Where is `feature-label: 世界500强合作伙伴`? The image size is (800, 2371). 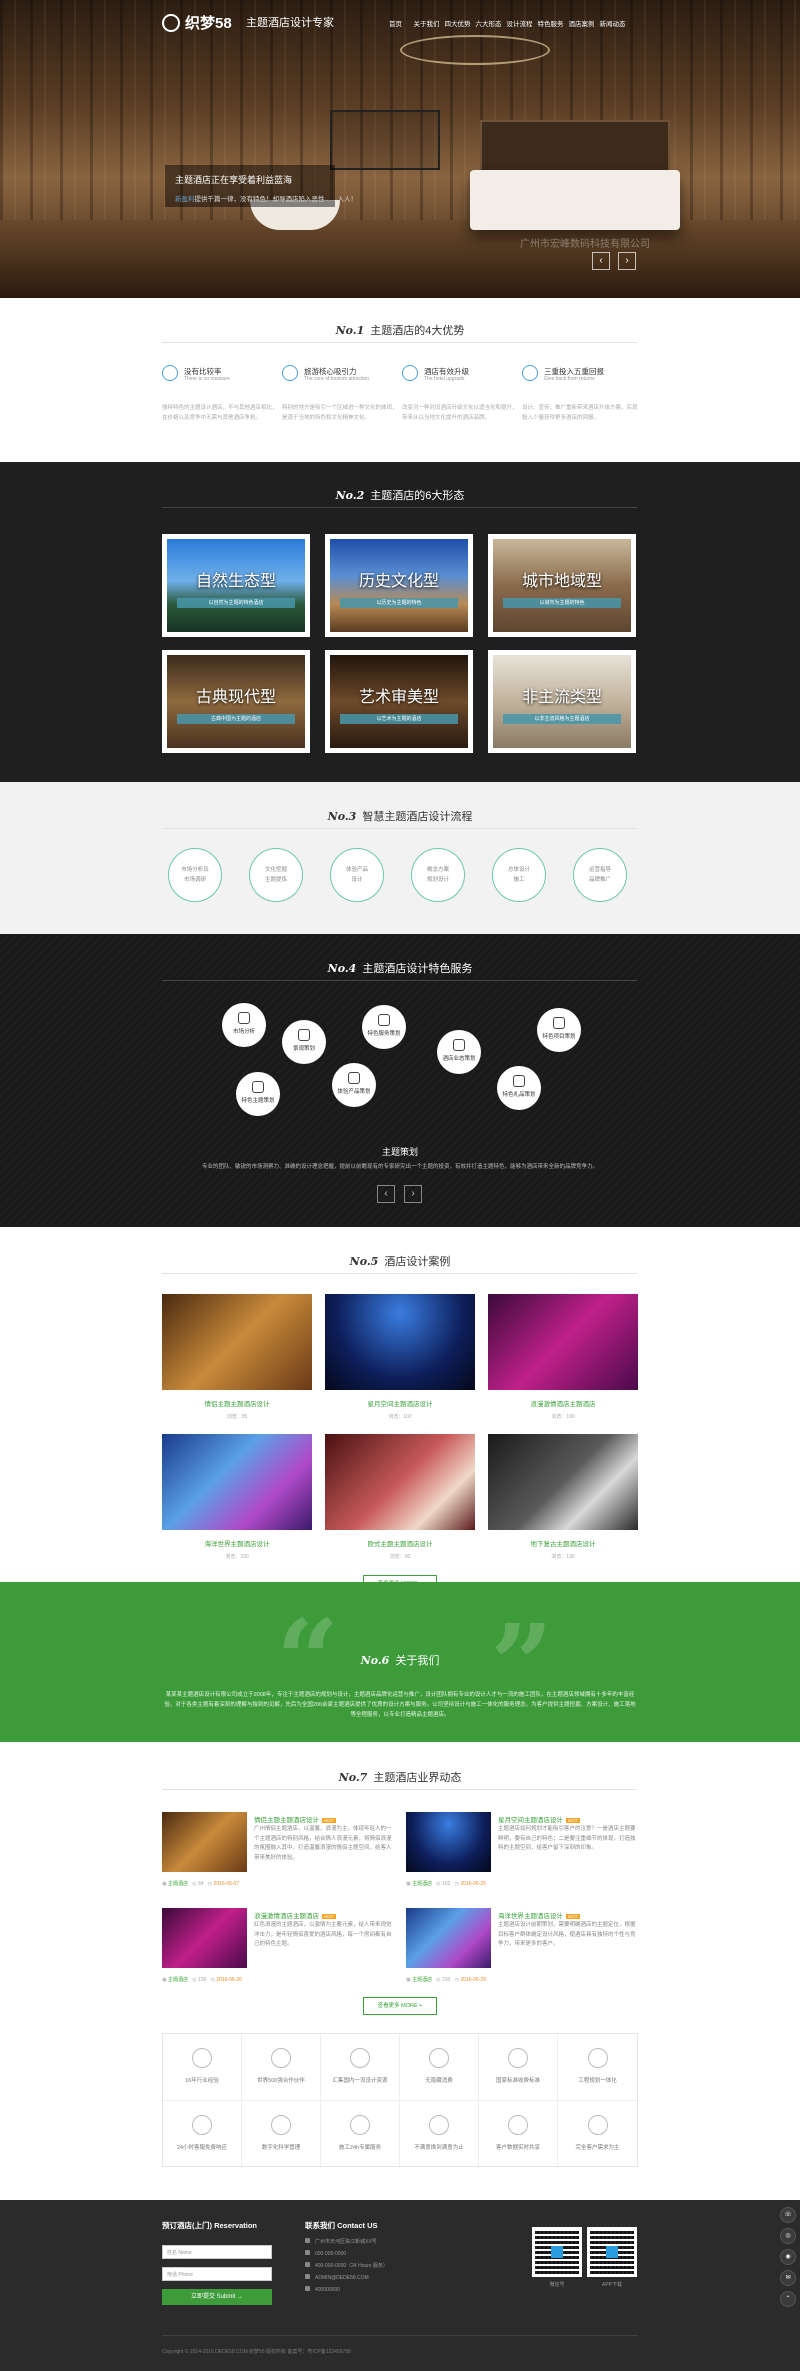 feature-label: 世界500强合作伙伴 is located at coordinates (281, 2081).